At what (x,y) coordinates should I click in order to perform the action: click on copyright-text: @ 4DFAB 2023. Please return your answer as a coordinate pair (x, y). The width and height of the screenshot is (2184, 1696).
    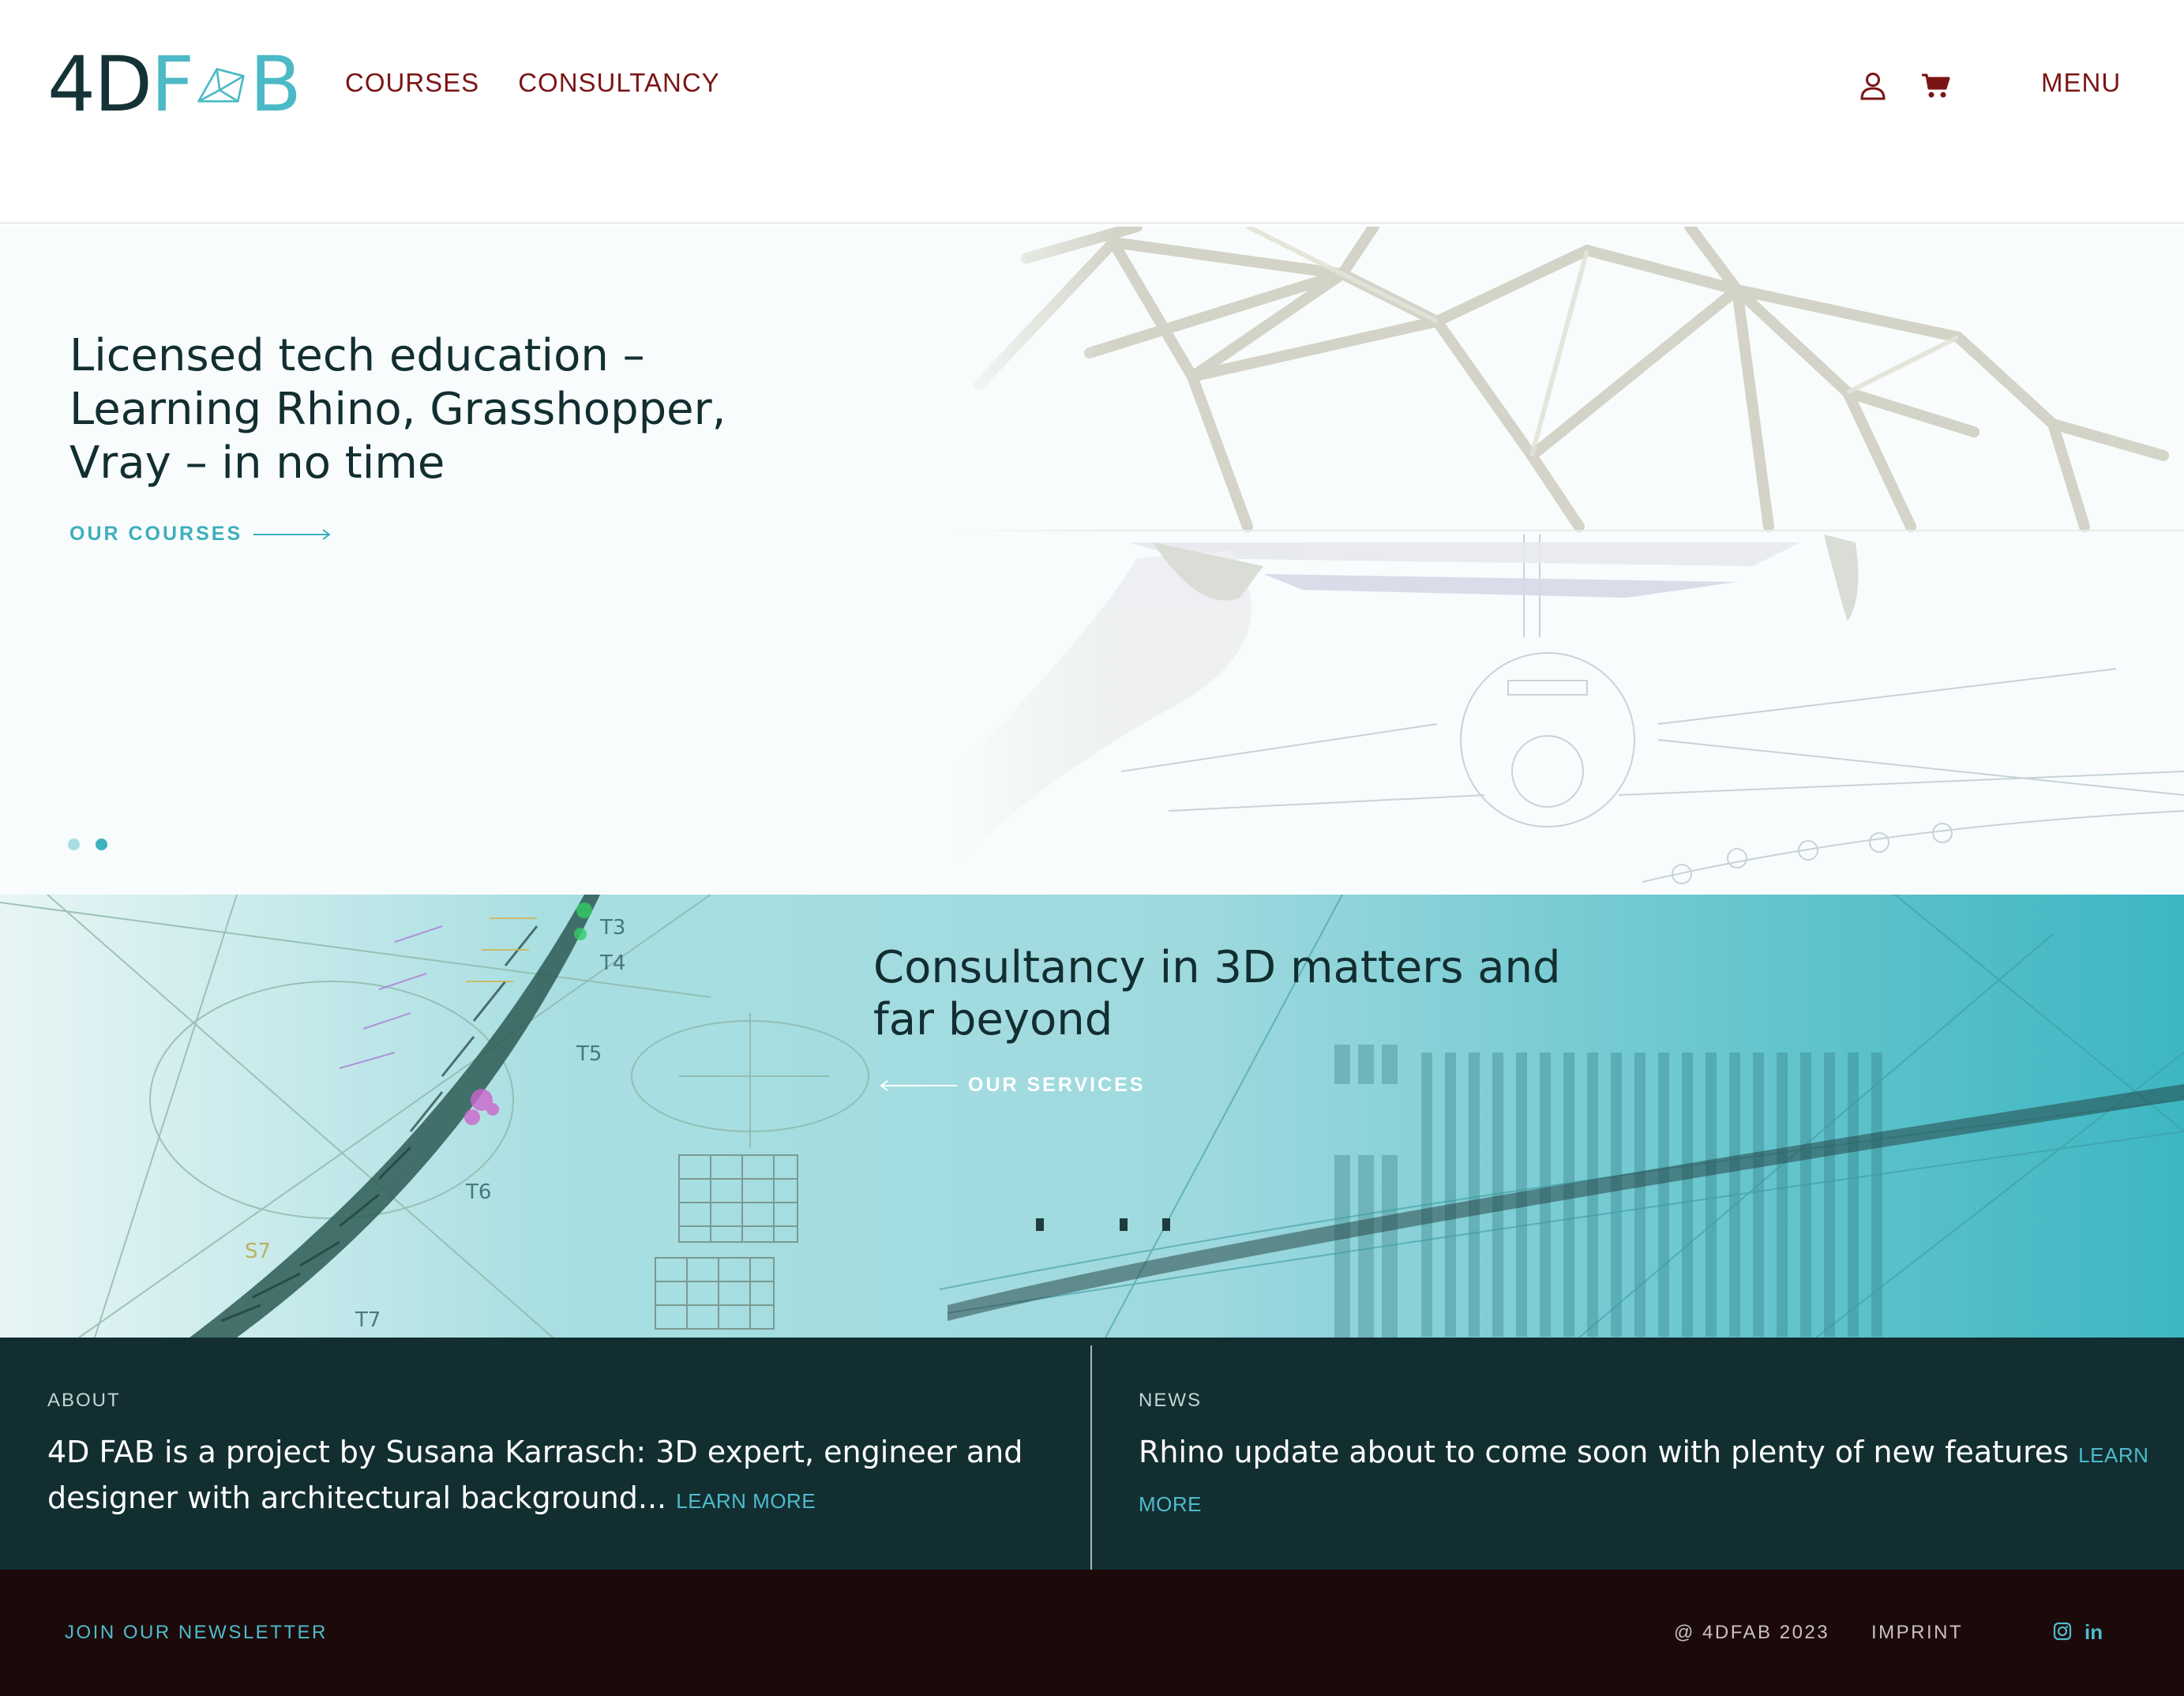
    Looking at the image, I should click on (1752, 1633).